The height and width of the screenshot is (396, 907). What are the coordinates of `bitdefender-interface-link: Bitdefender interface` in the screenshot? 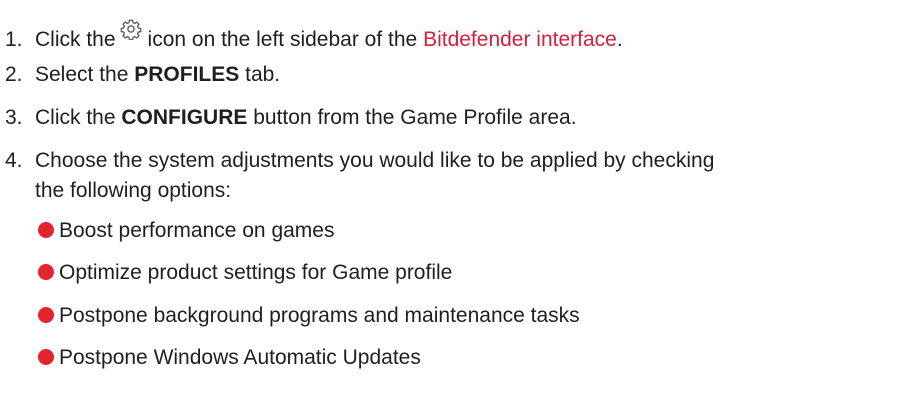 It's located at (520, 39).